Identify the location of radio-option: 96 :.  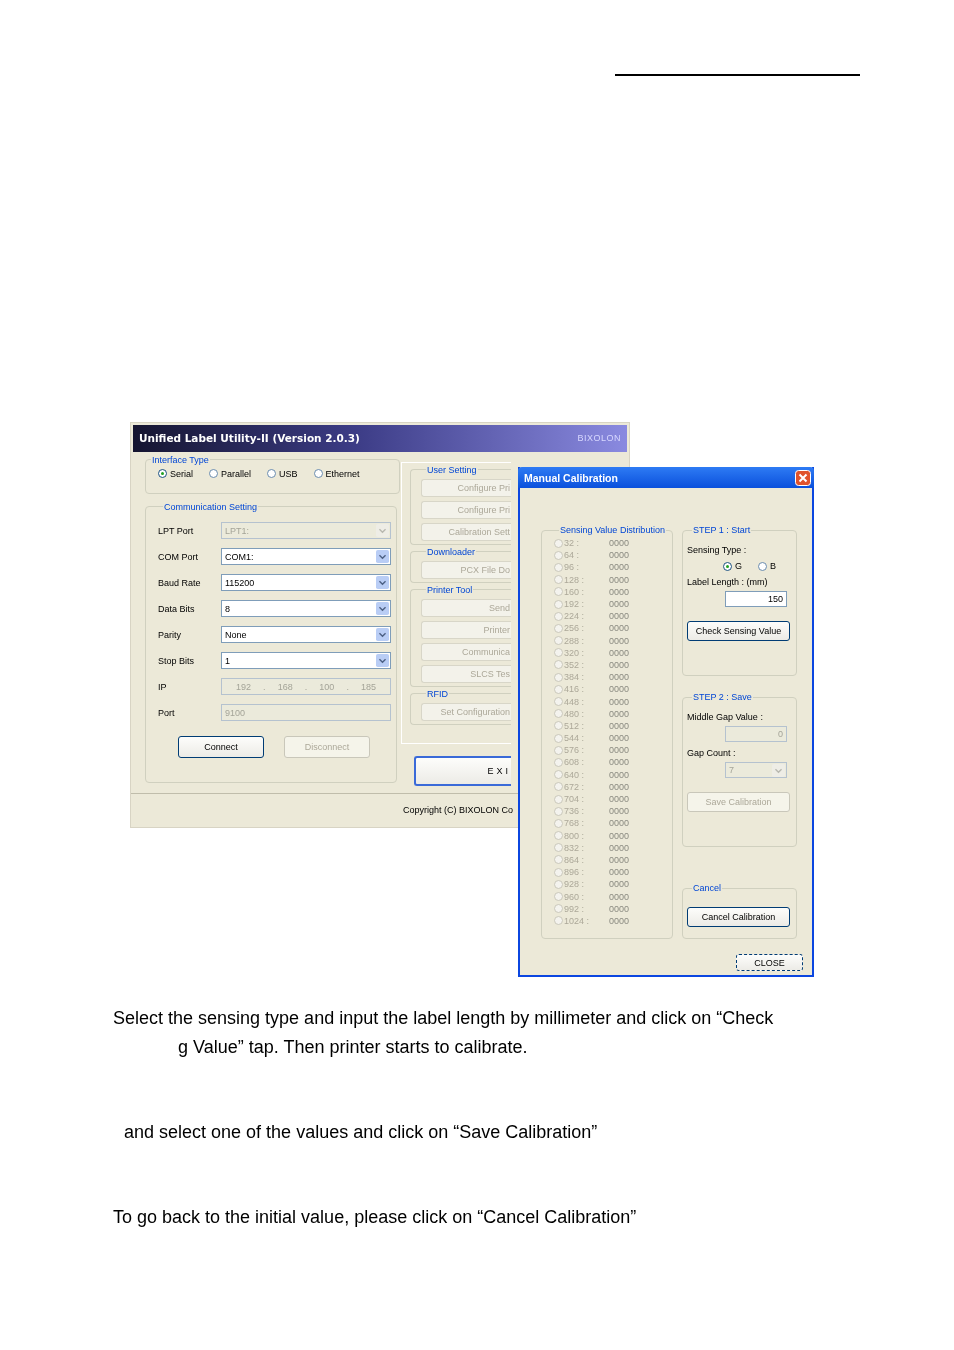
(581, 567).